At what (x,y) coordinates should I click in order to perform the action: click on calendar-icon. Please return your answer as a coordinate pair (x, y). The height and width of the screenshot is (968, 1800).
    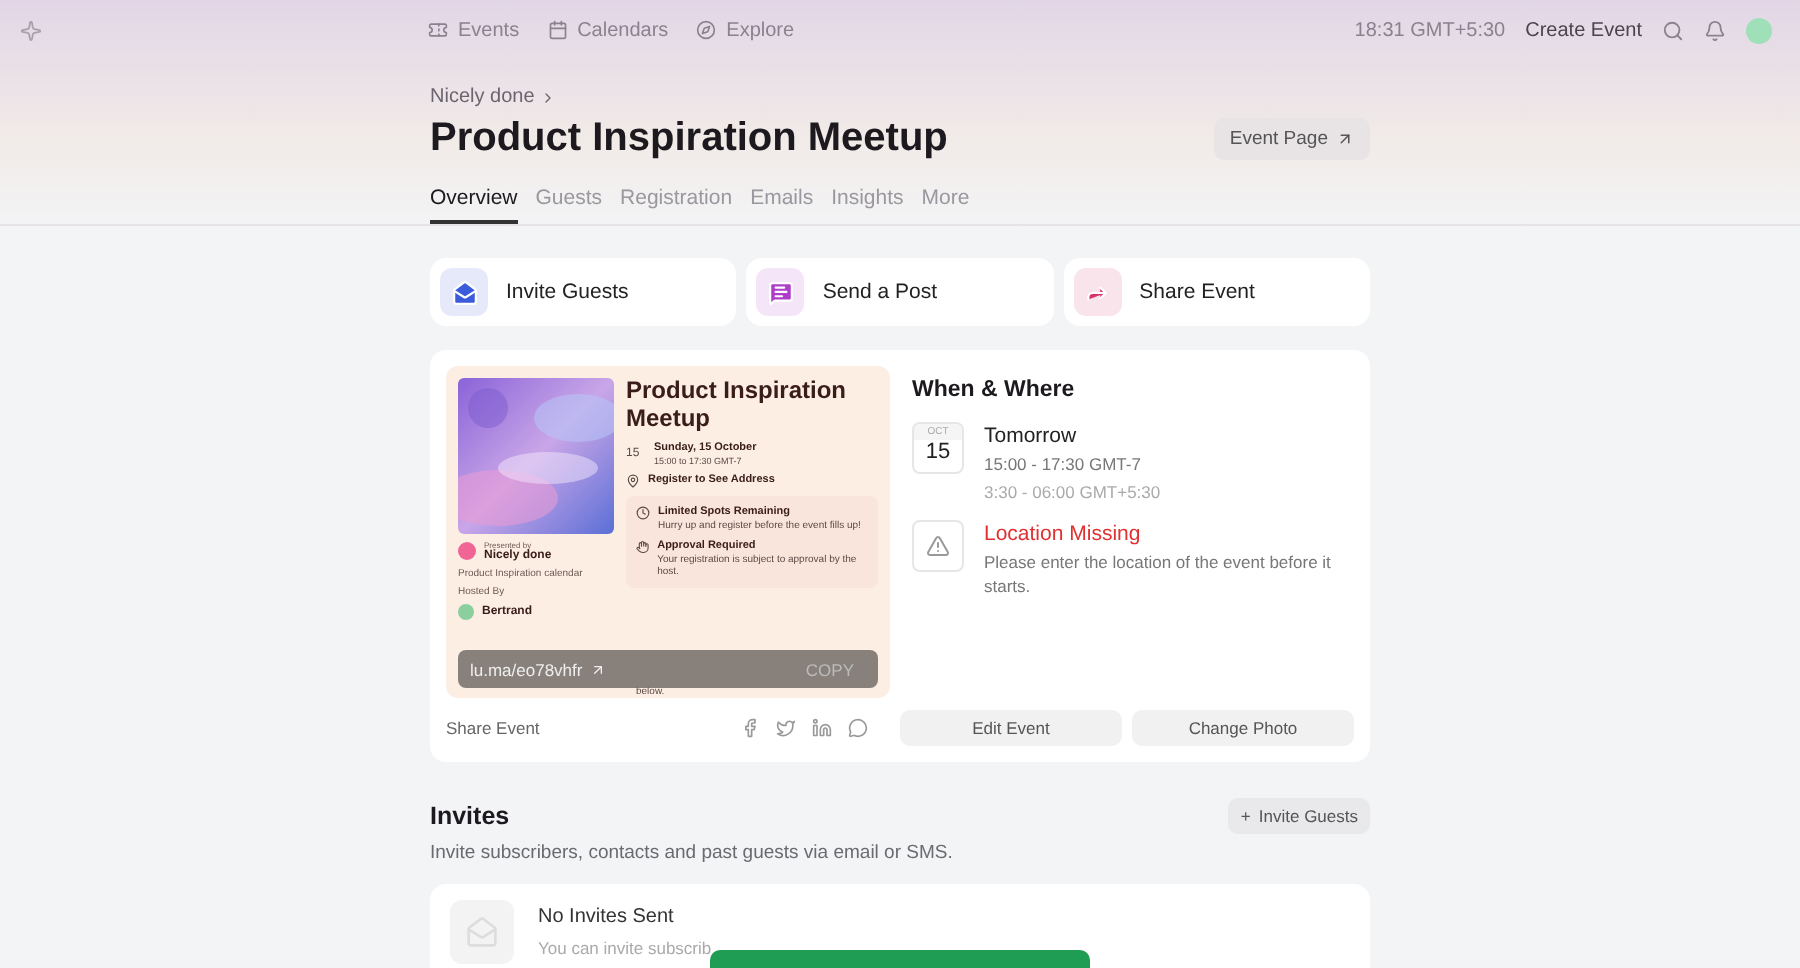
    Looking at the image, I should click on (557, 30).